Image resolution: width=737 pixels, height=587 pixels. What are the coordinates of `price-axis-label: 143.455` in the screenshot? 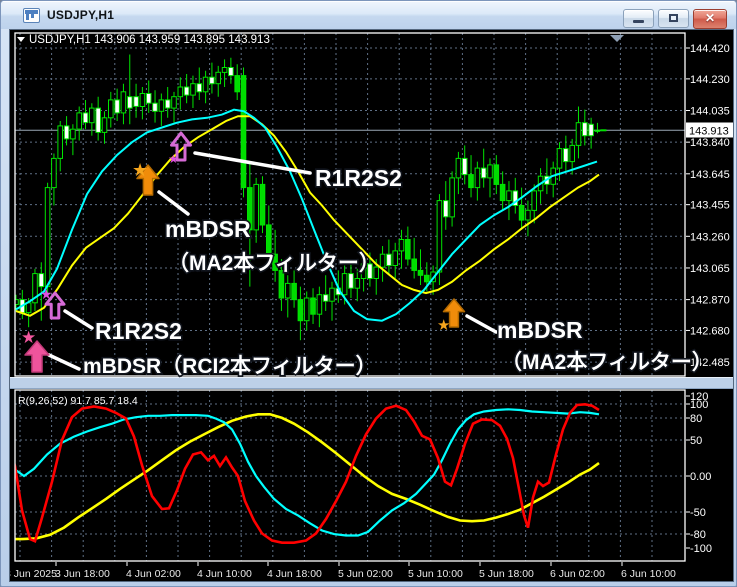 It's located at (710, 206).